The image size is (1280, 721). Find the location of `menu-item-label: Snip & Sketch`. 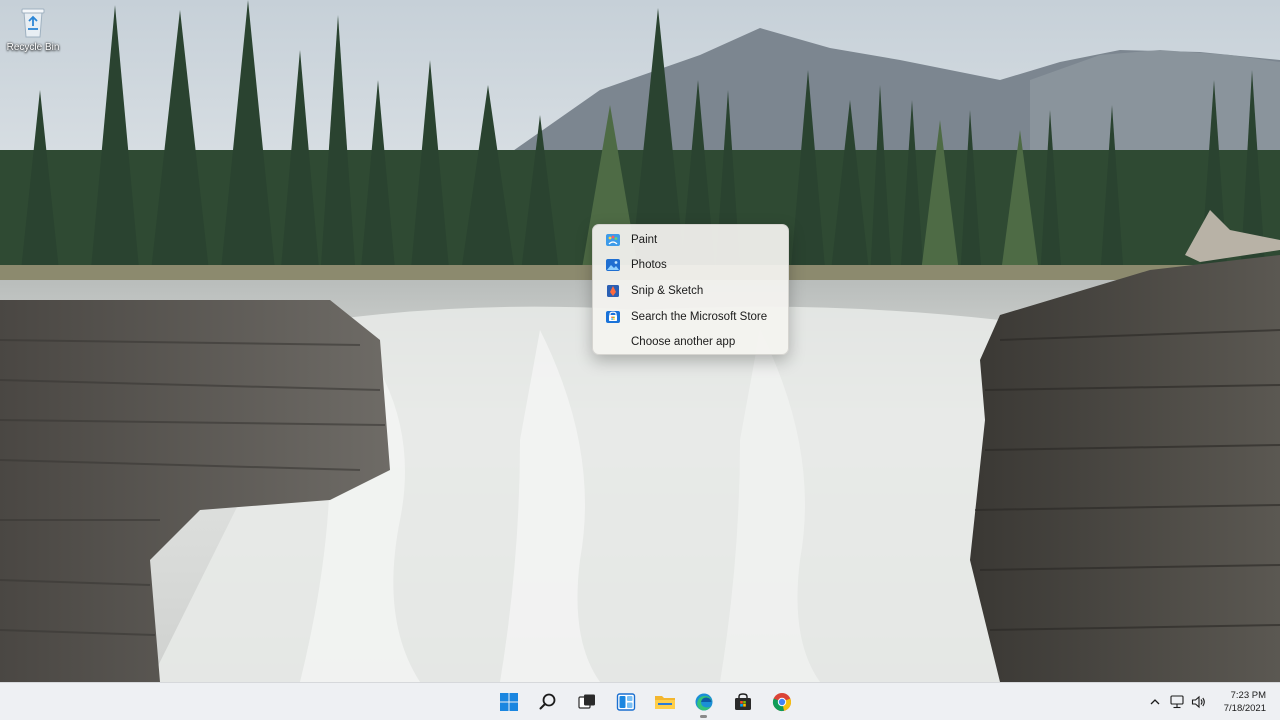

menu-item-label: Snip & Sketch is located at coordinates (667, 290).